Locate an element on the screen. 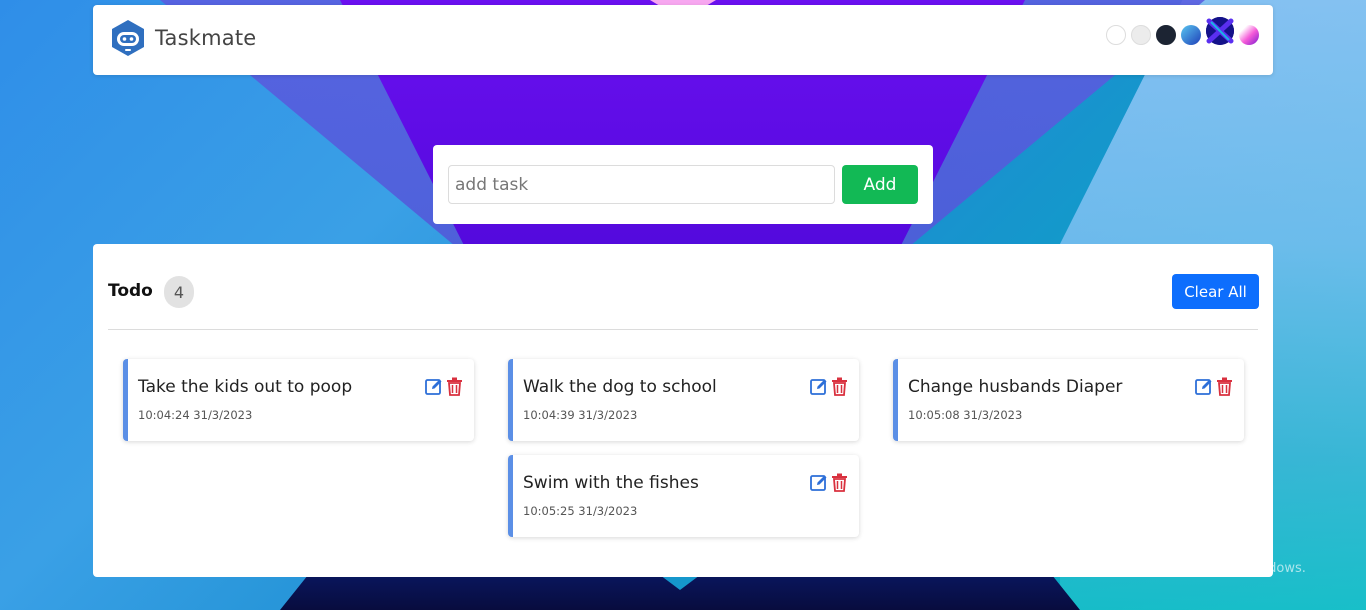 The width and height of the screenshot is (1366, 610). theme-blue-option is located at coordinates (1191, 35).